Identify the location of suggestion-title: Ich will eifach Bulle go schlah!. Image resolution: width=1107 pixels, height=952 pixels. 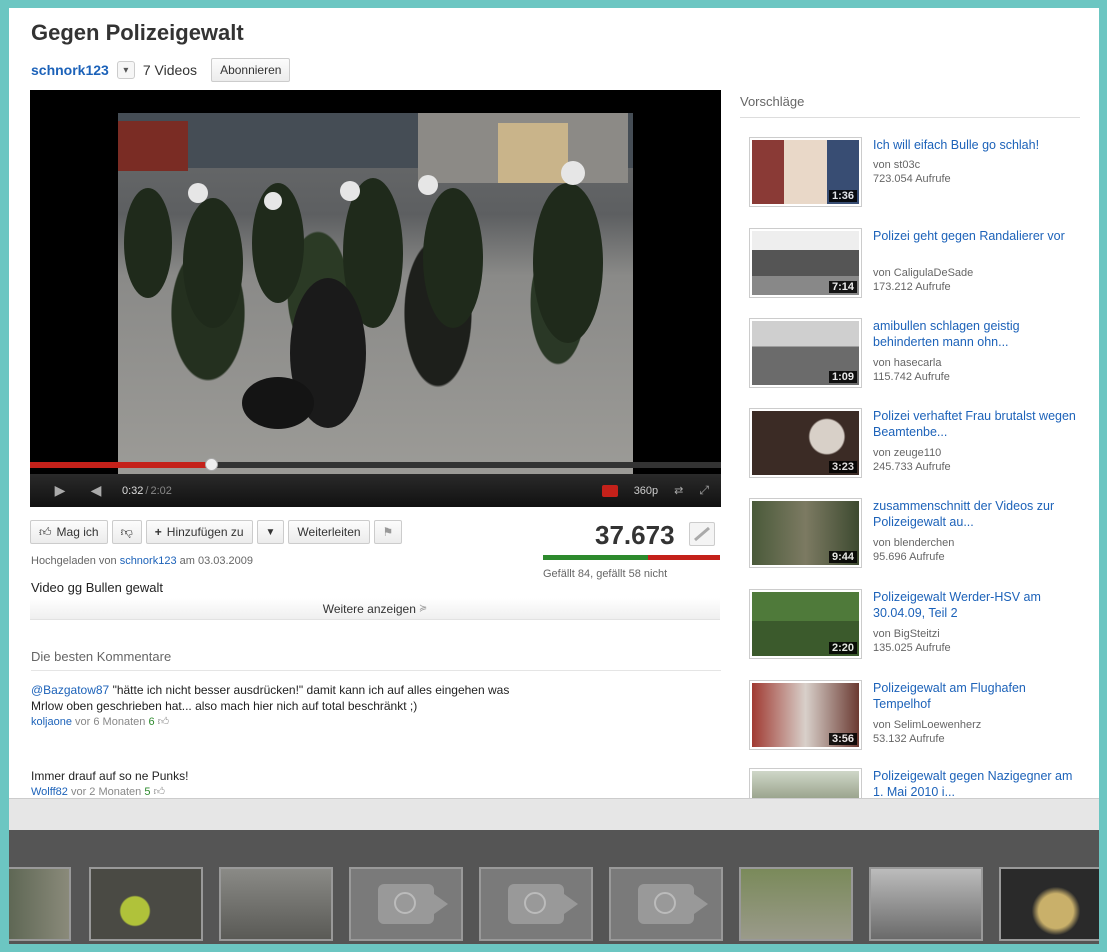
(978, 145).